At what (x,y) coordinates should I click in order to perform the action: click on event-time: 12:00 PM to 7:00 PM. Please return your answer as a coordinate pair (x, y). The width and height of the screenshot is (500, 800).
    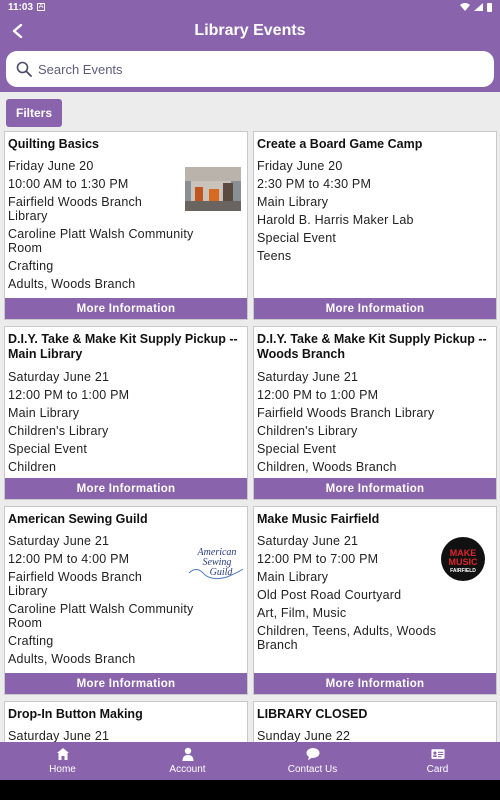
    Looking at the image, I should click on (318, 559).